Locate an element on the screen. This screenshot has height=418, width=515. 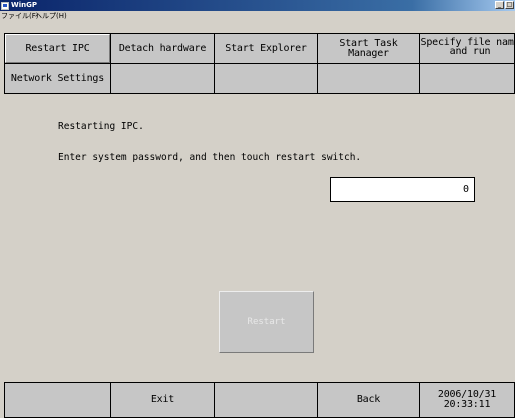
back-button: Back is located at coordinates (368, 400).